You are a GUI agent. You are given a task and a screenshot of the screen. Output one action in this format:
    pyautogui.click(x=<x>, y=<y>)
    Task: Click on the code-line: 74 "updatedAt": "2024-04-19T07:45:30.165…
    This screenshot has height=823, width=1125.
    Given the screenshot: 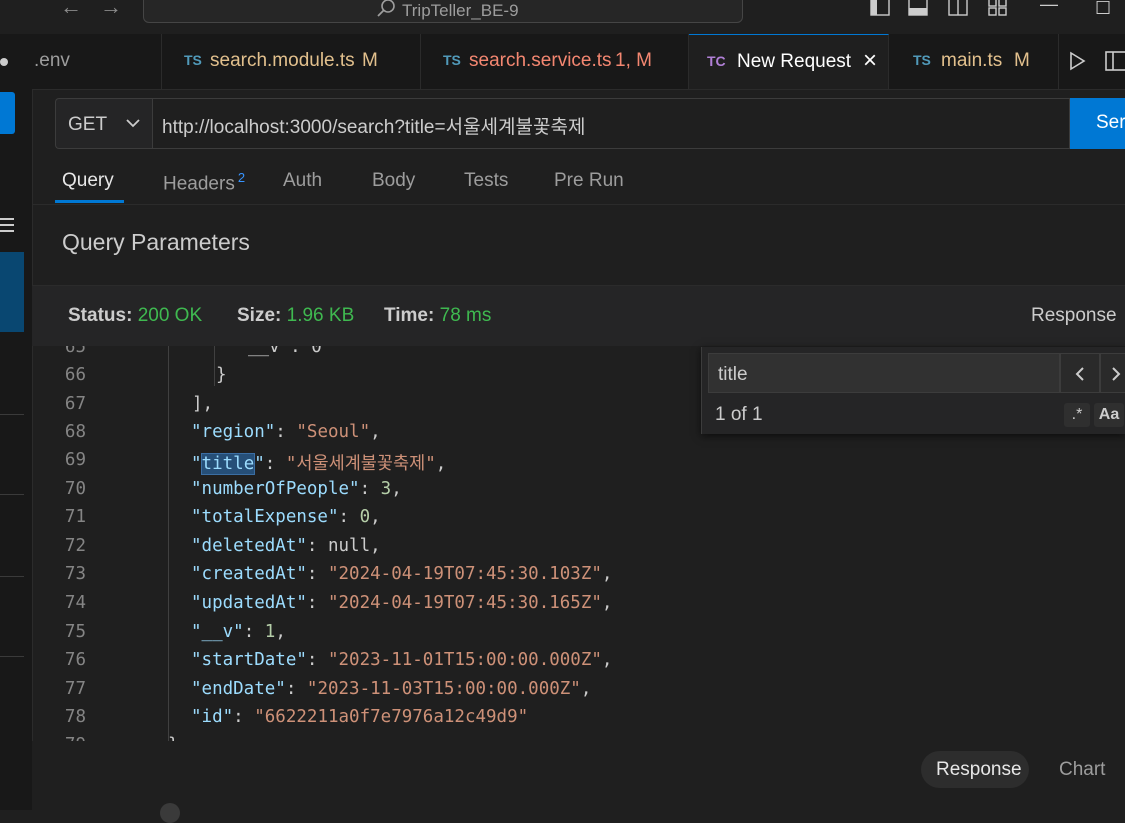 What is the action you would take?
    pyautogui.click(x=578, y=607)
    